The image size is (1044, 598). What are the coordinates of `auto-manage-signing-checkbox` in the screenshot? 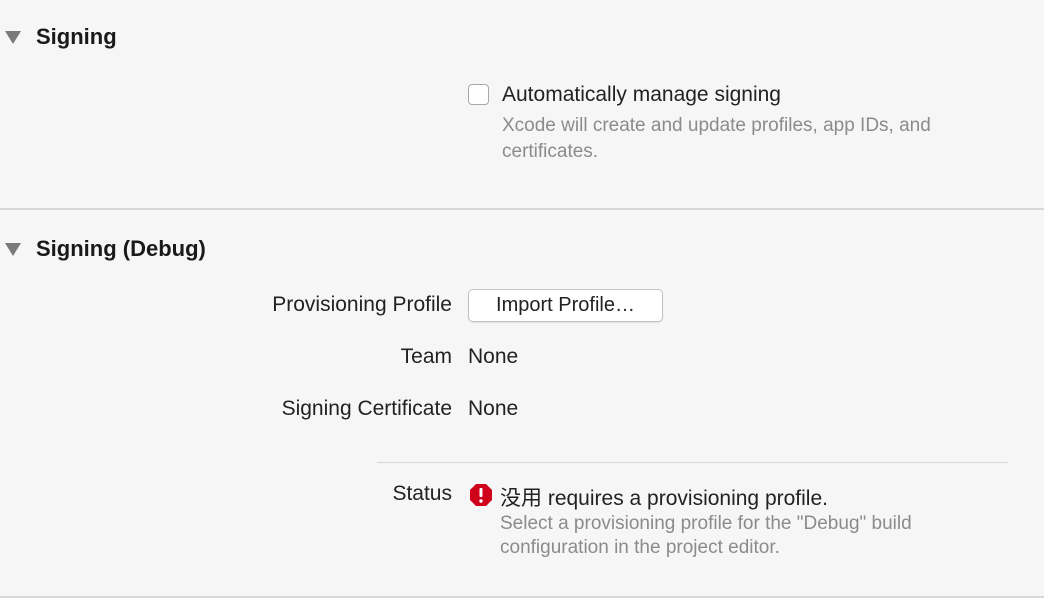 It's located at (478, 94).